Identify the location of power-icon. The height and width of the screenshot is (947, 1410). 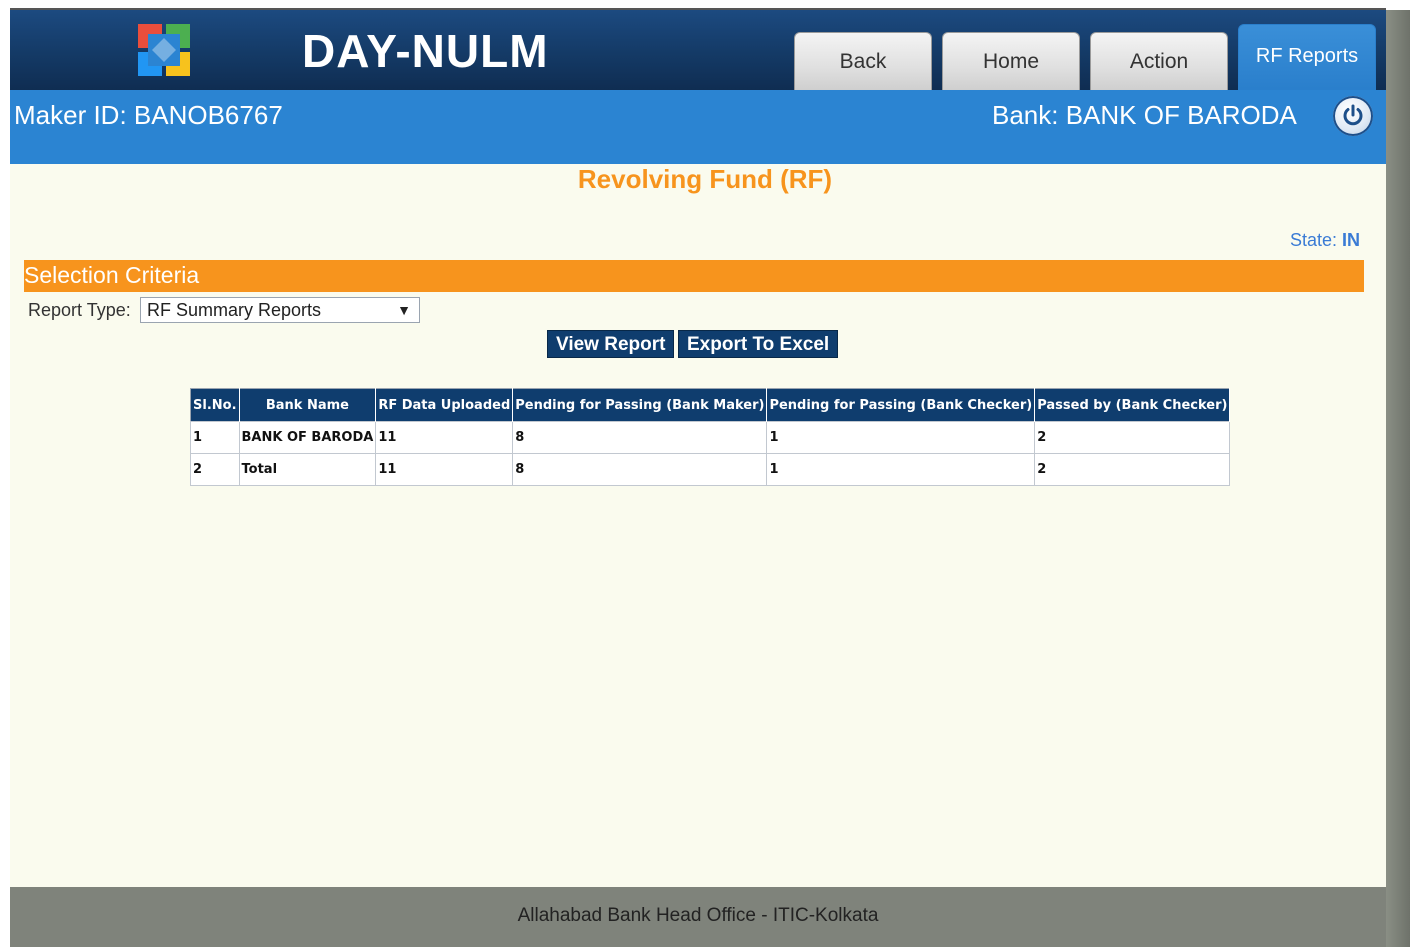
(1353, 115).